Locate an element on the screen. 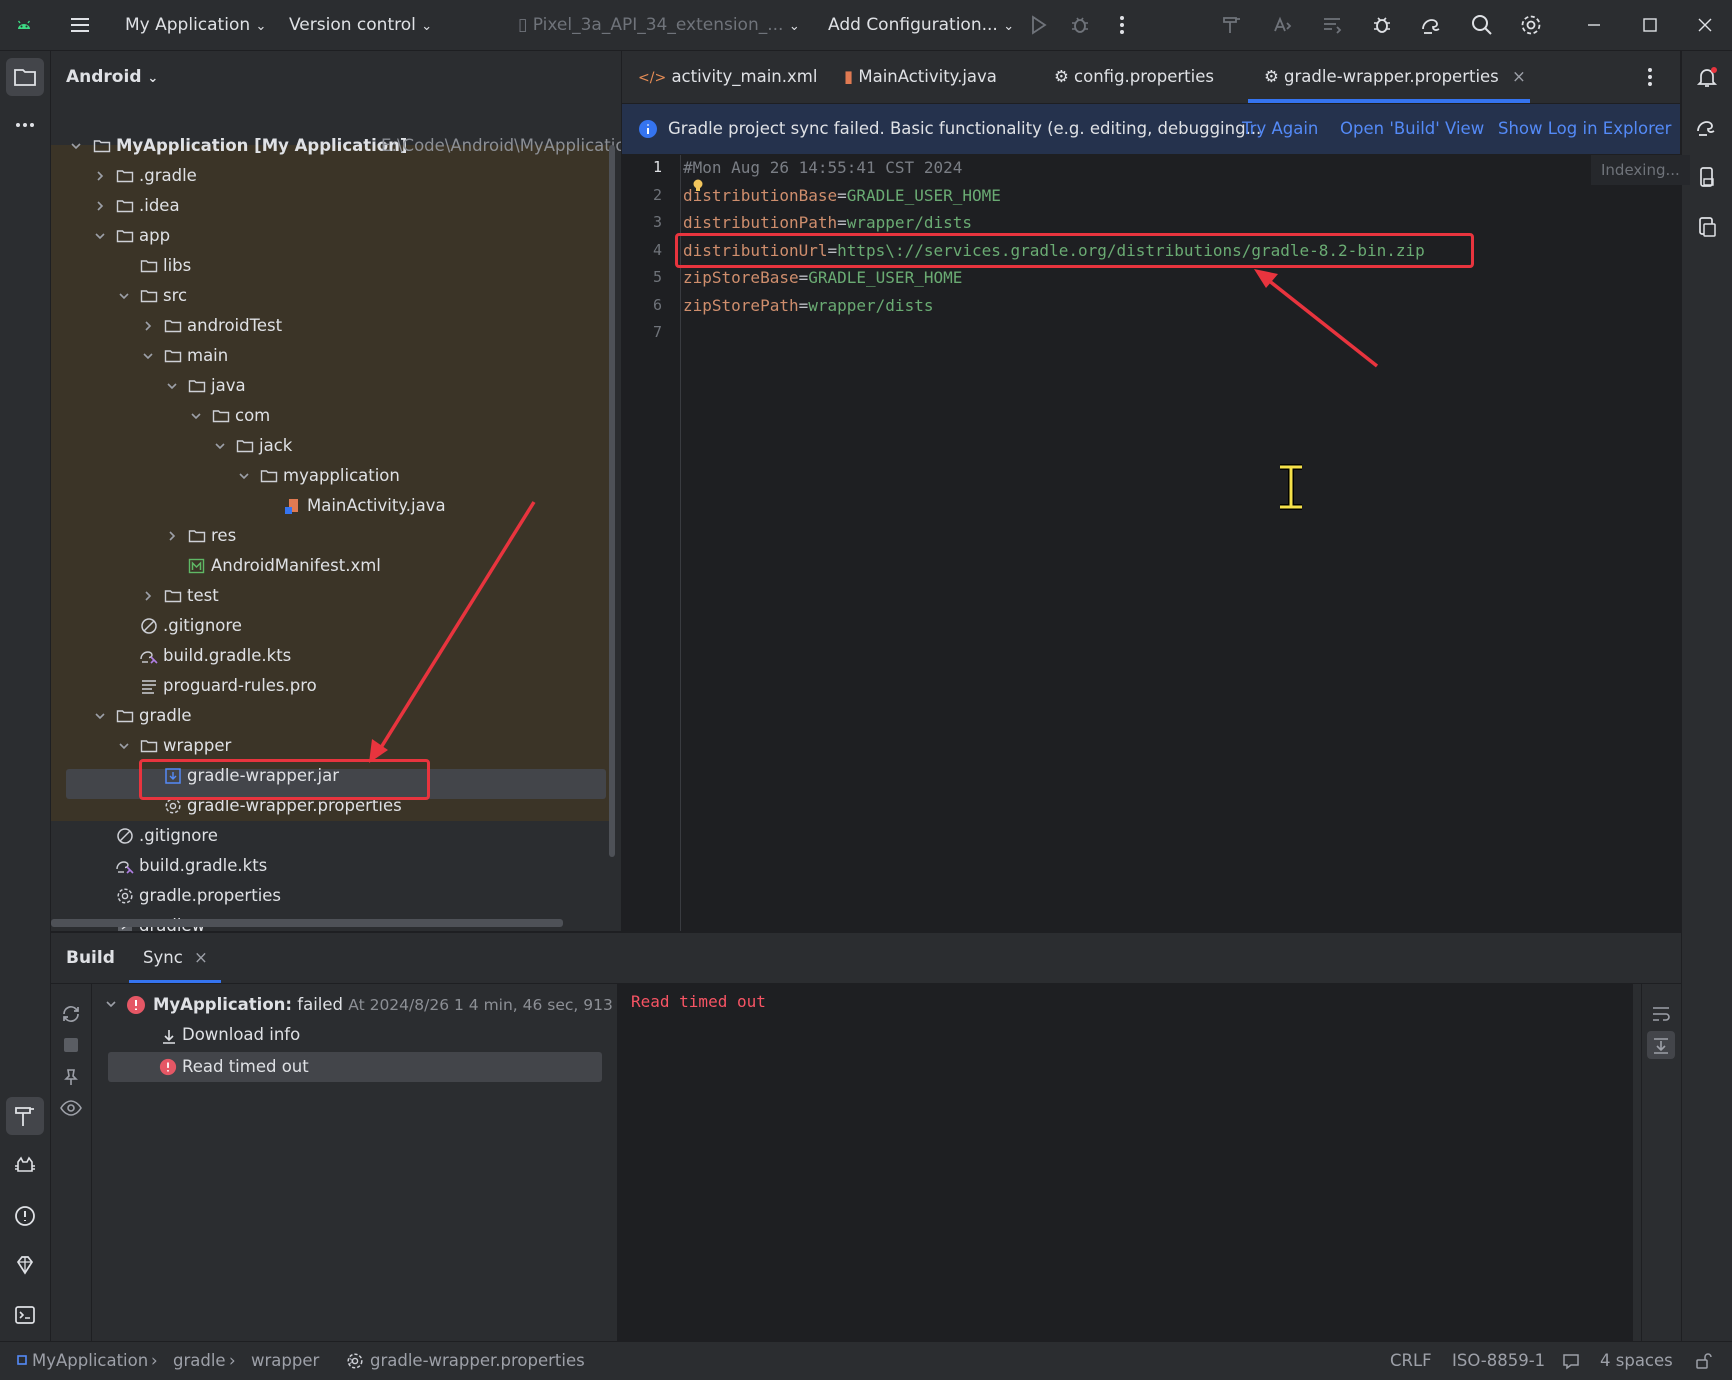 The width and height of the screenshot is (1732, 1380). vcs-menu: Version control ⌄ is located at coordinates (360, 25).